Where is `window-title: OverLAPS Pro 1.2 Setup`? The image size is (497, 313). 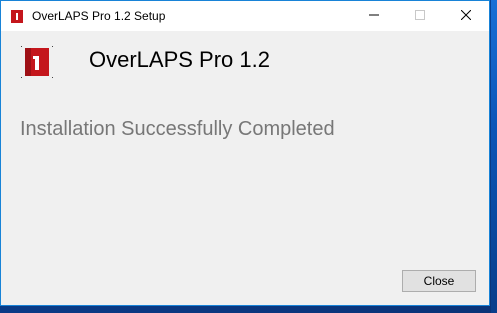
window-title: OverLAPS Pro 1.2 Setup is located at coordinates (99, 16).